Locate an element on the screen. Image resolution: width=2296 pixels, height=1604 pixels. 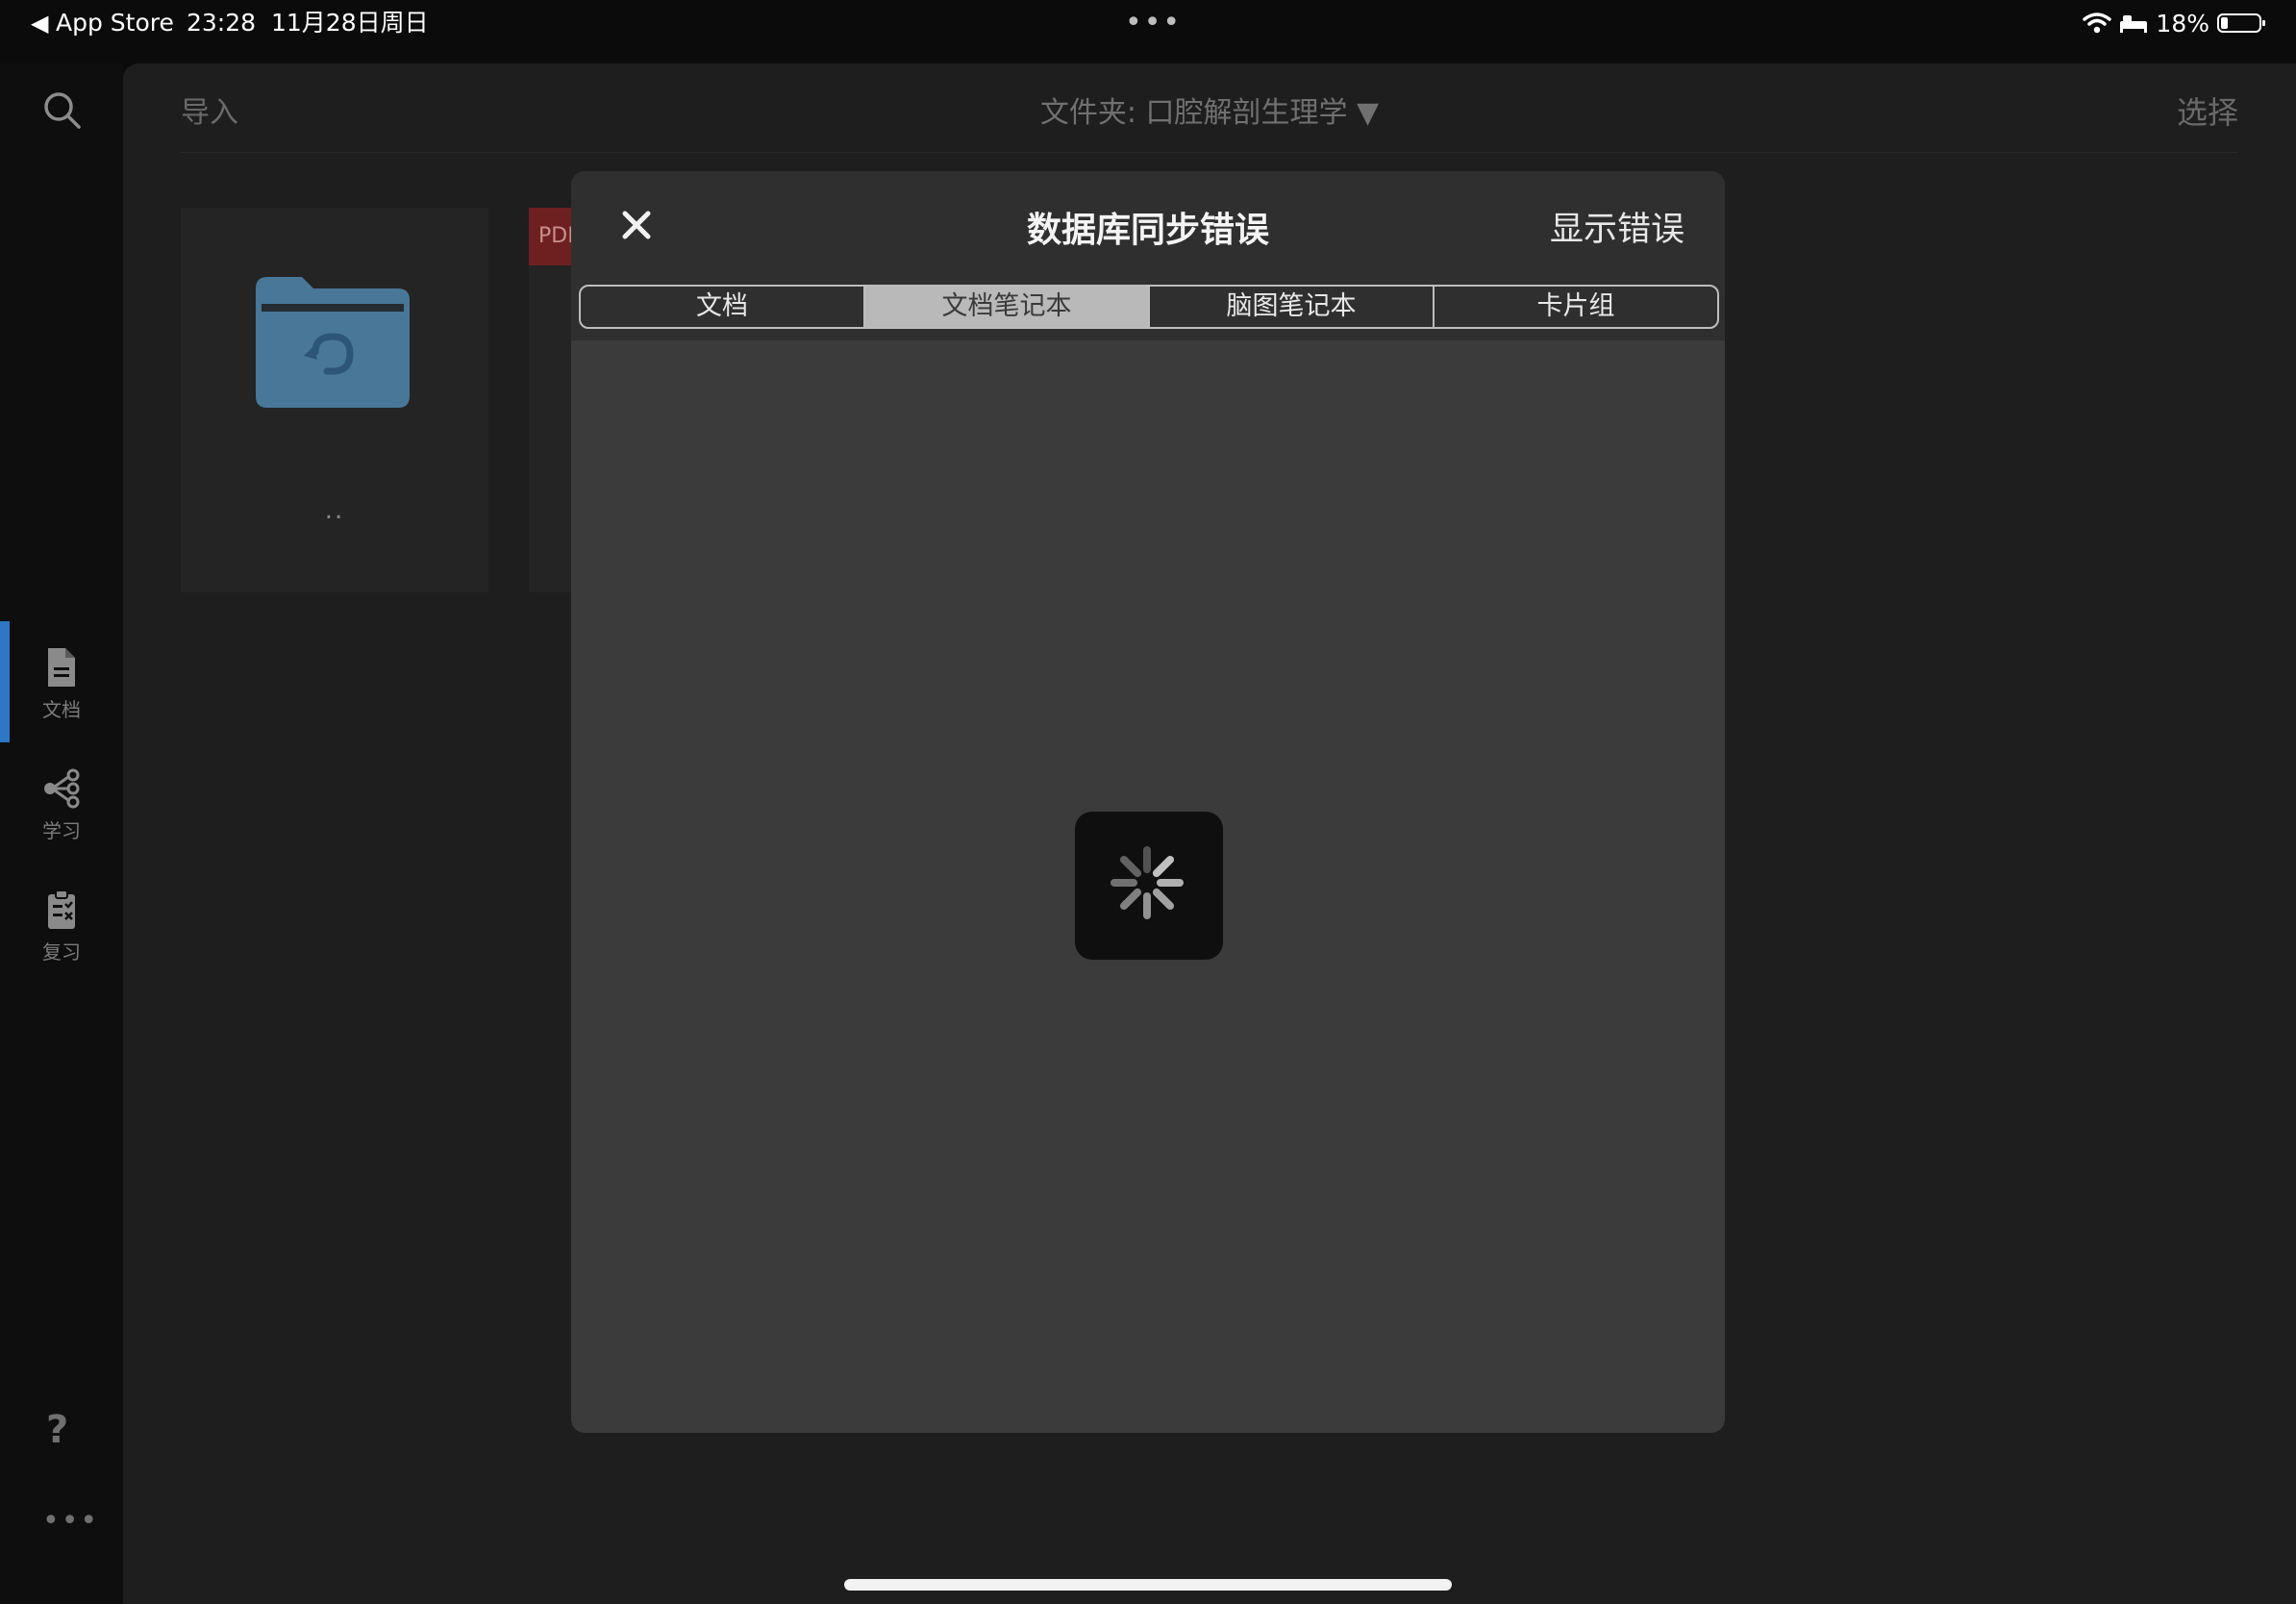
home-indicator is located at coordinates (1148, 1585).